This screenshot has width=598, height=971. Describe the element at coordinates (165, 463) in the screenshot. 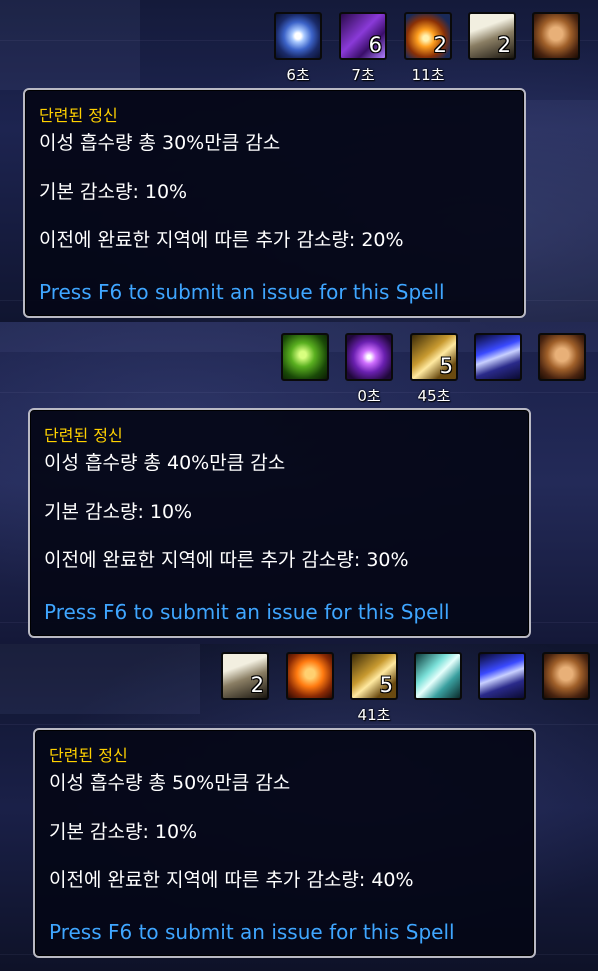

I see `tooltip-total-reduction: 이성 흡수량 총 40%만큼 감소` at that location.